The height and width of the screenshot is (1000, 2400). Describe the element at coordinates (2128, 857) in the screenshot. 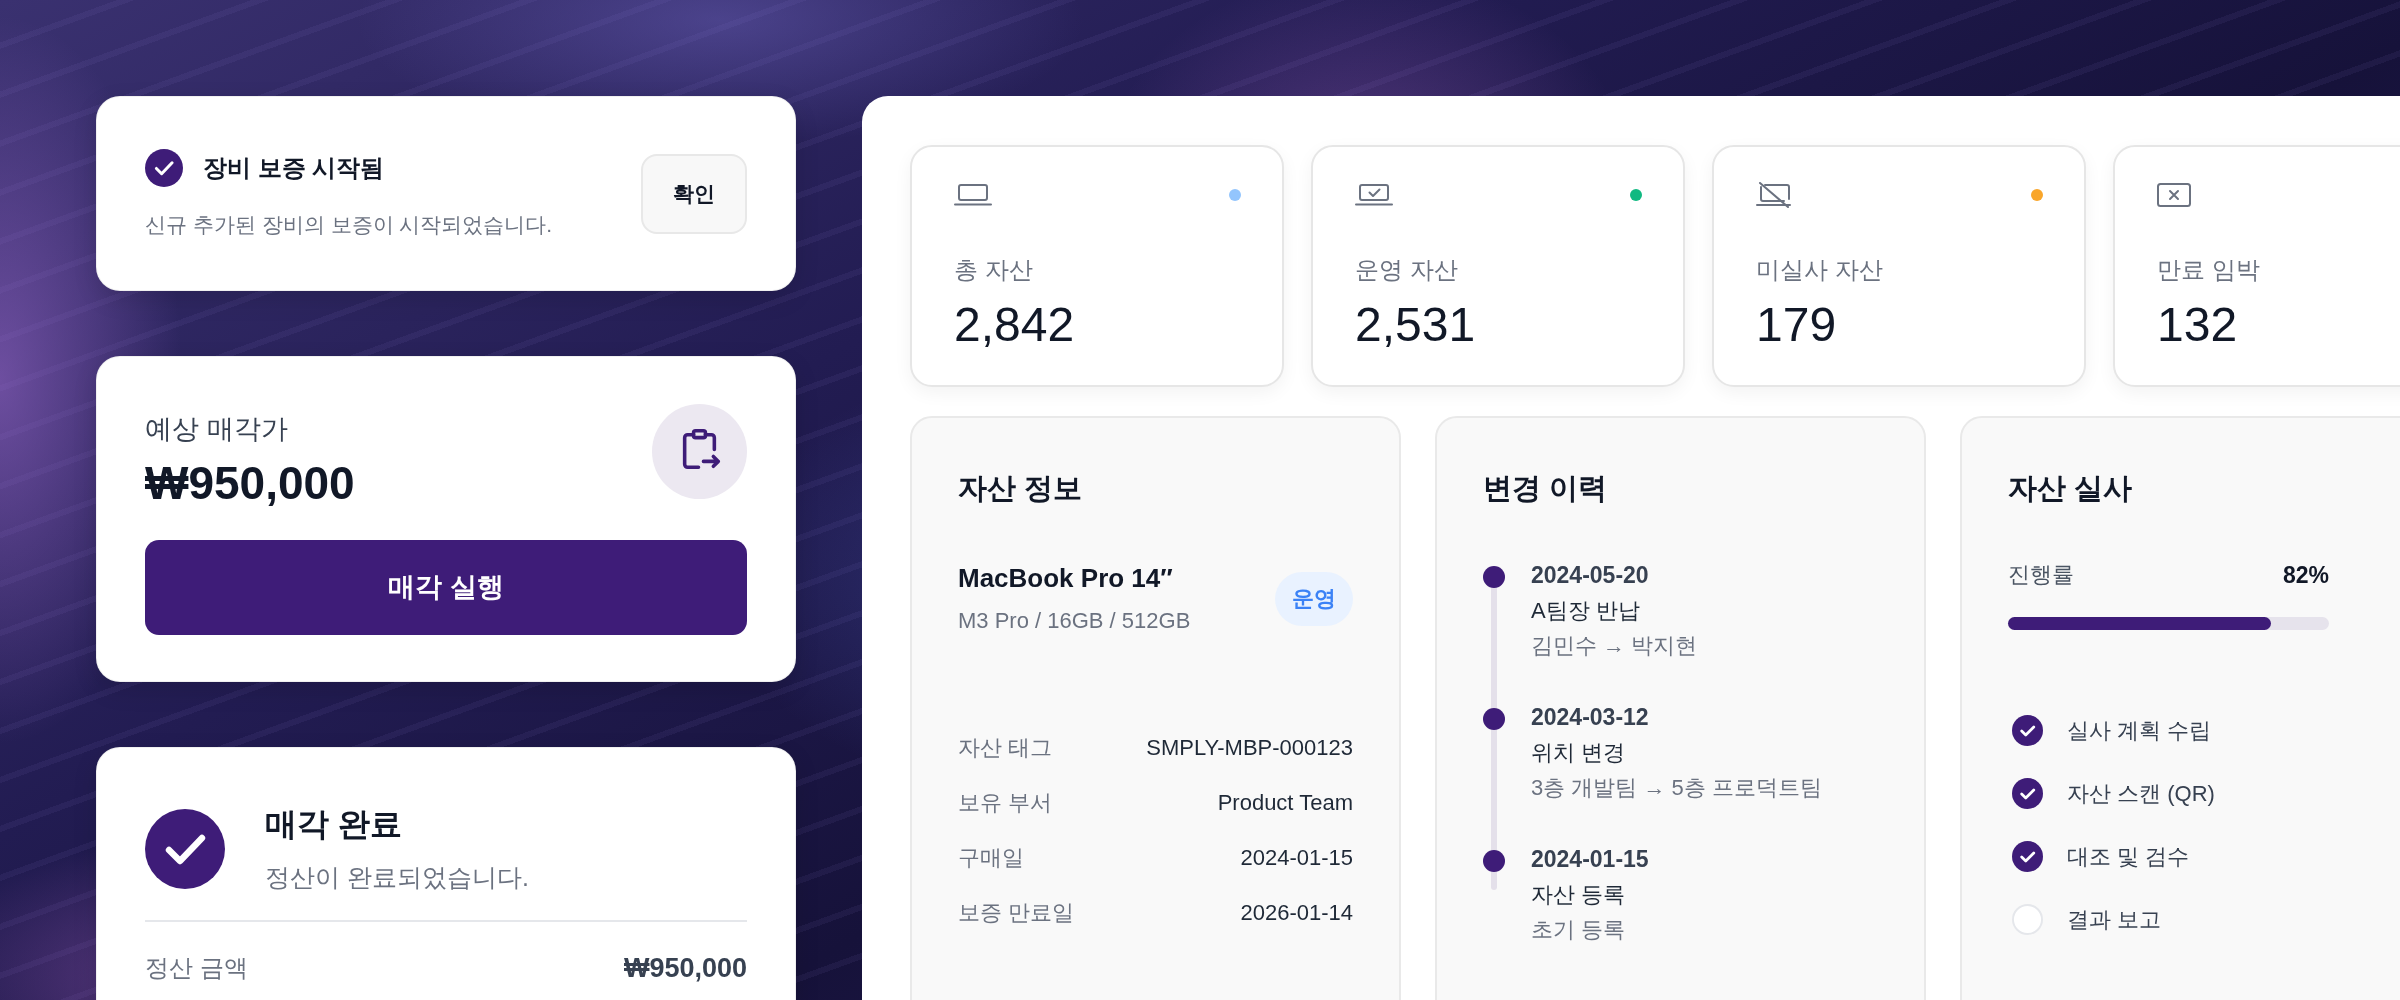

I see `checklist-label: 대조 및 검수` at that location.